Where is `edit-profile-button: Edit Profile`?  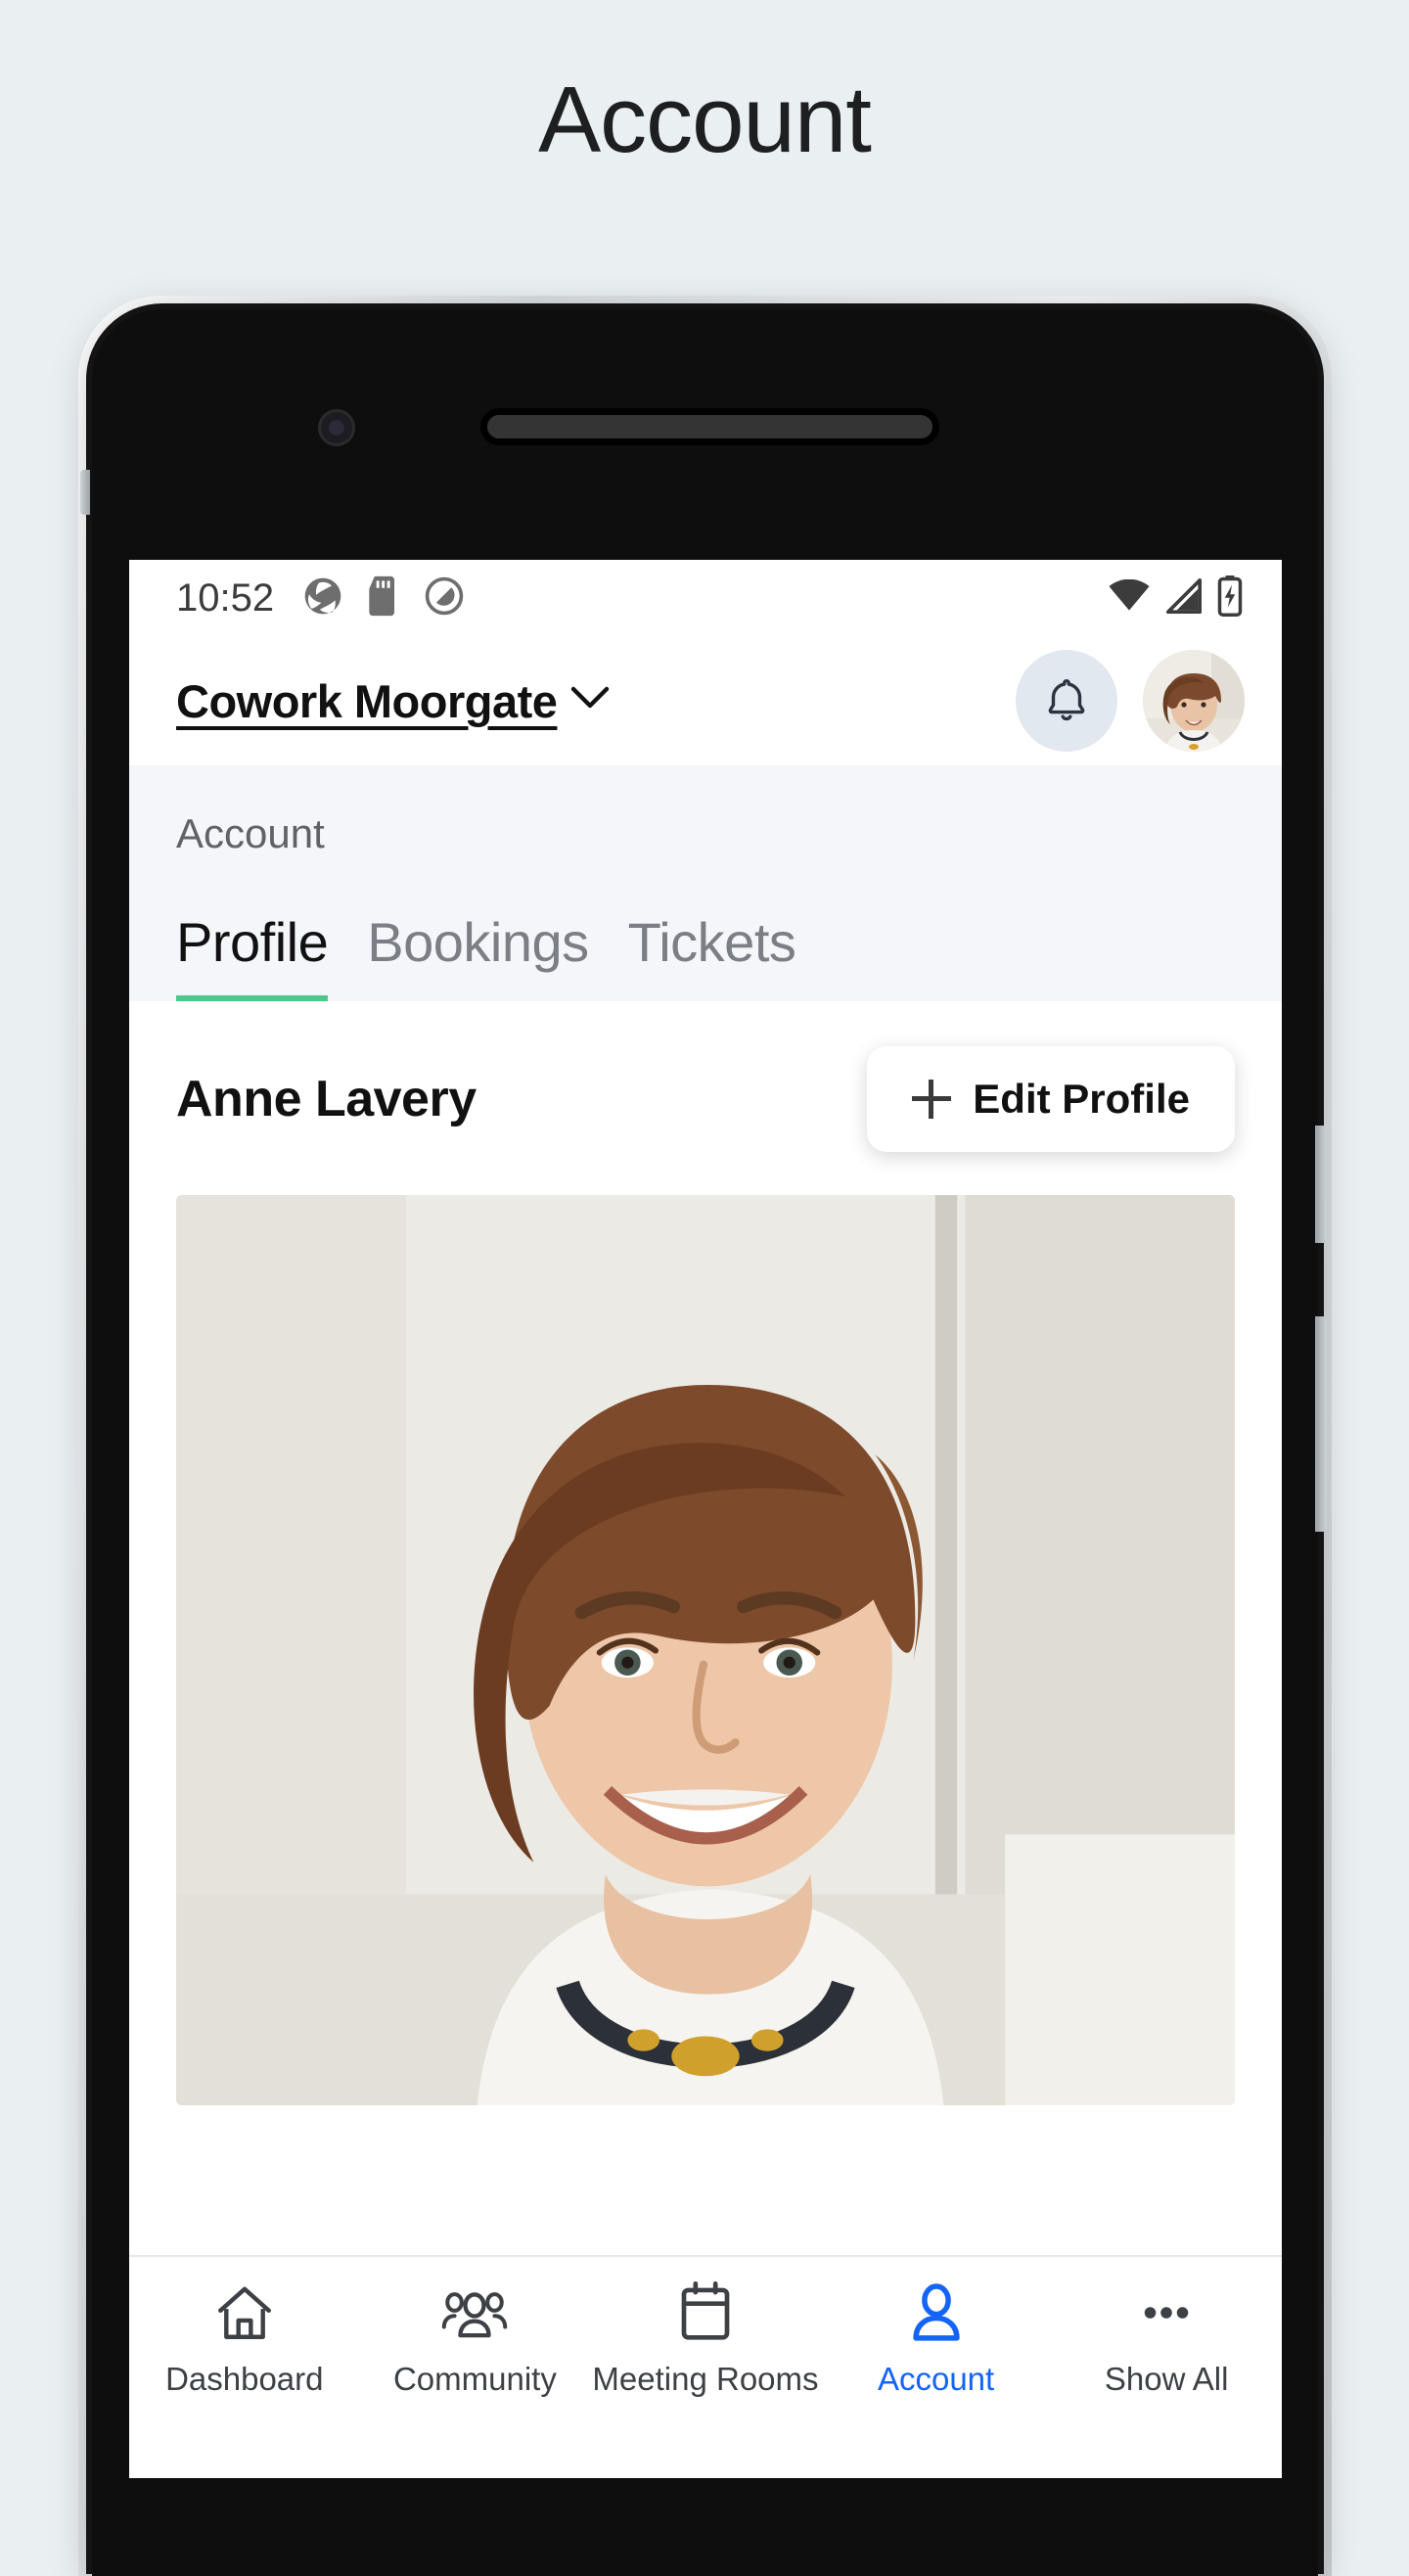
edit-profile-button: Edit Profile is located at coordinates (1051, 1099).